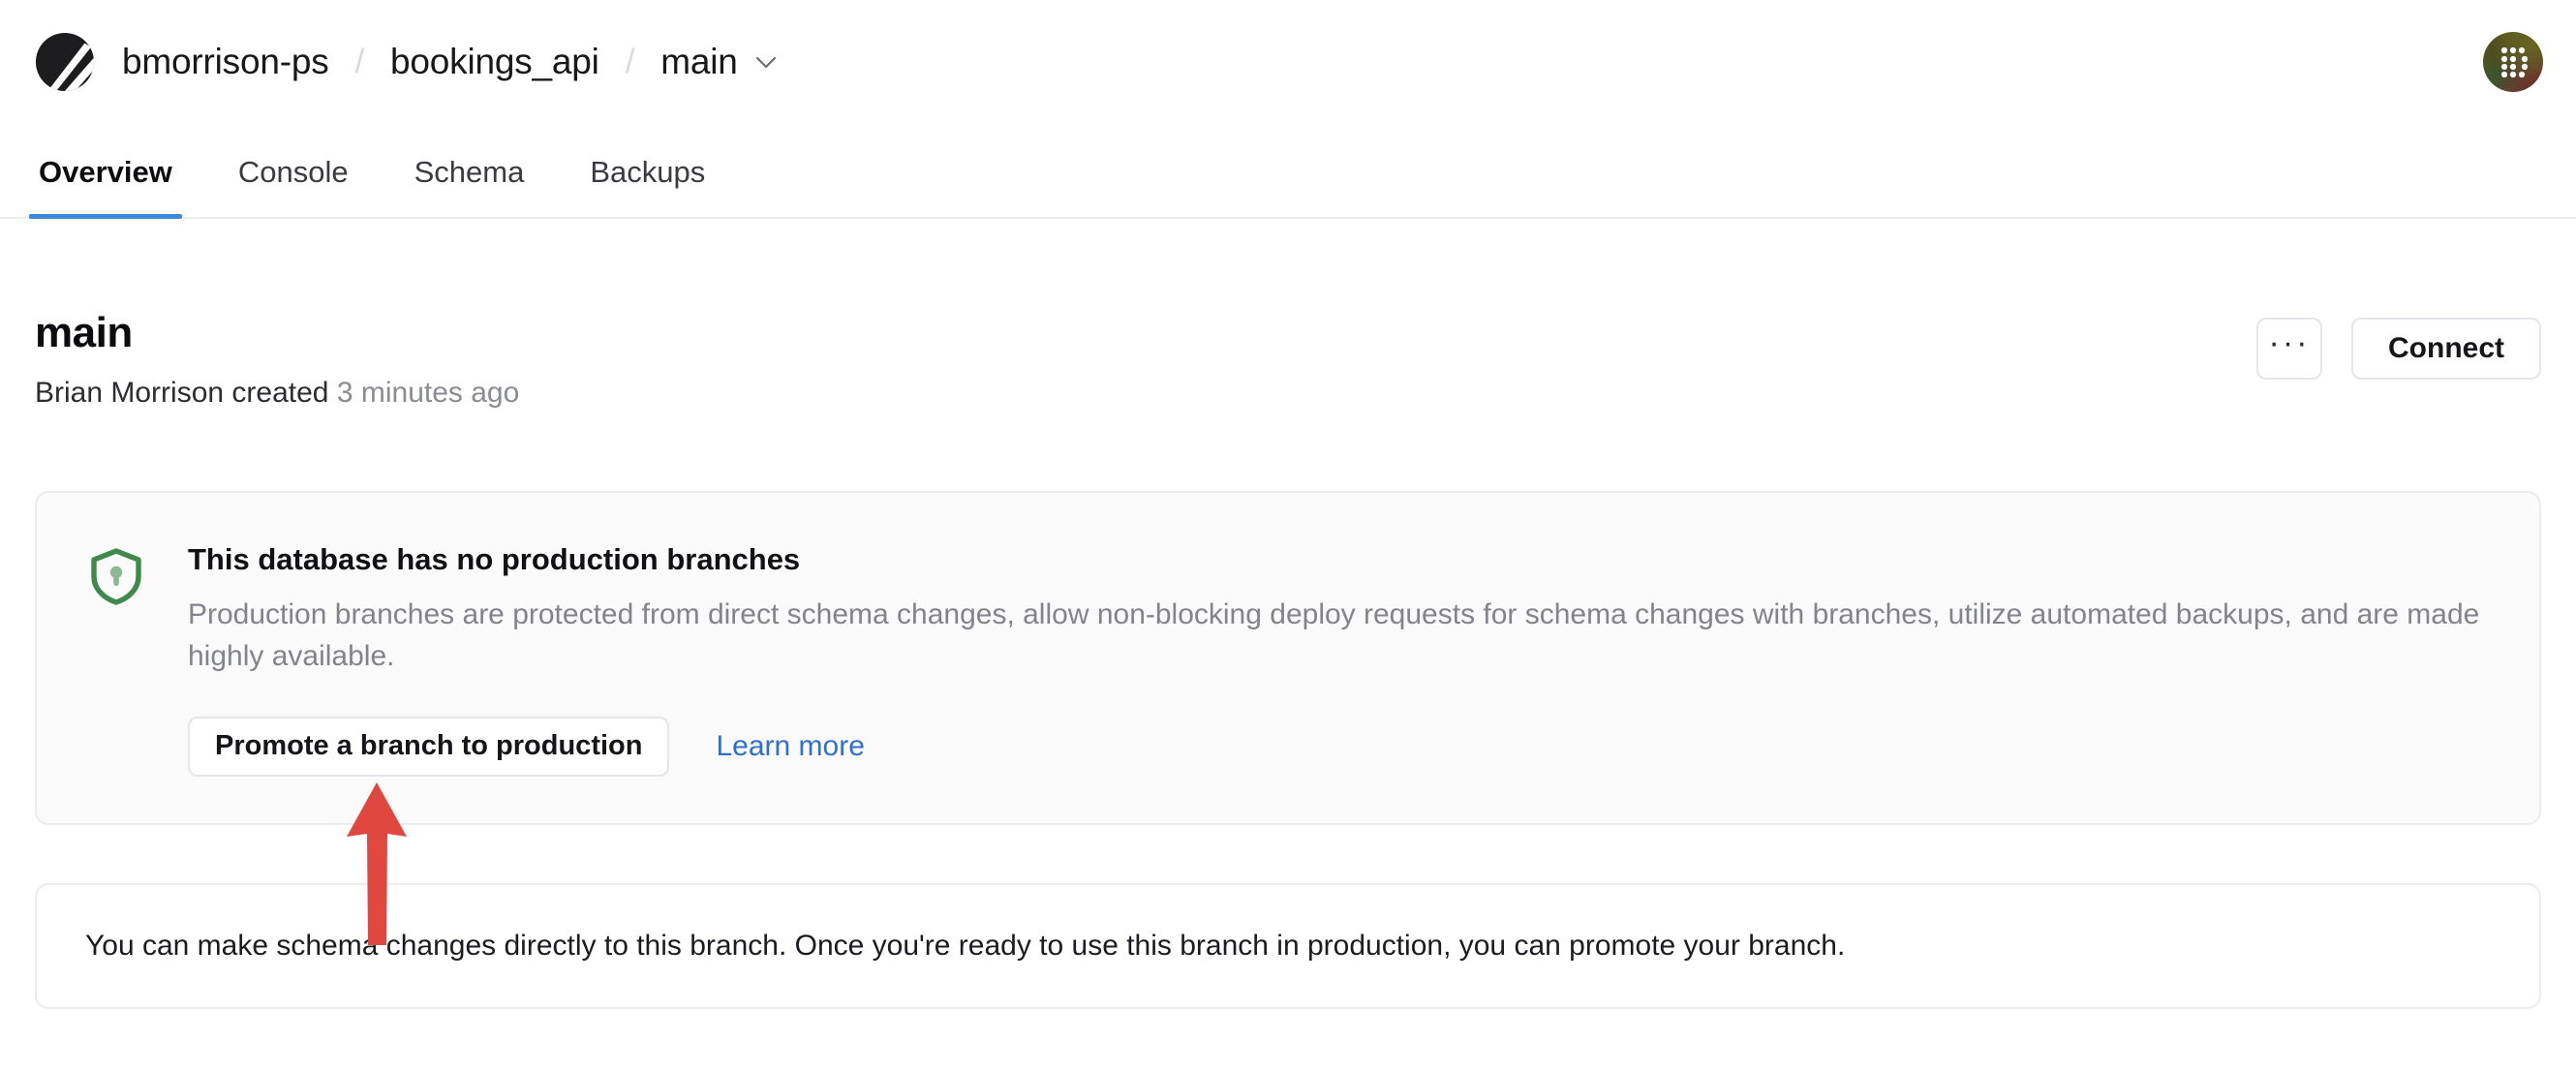  What do you see at coordinates (1145, 393) in the screenshot?
I see `branch-meta: Brian Morrison created 3 minutes ago` at bounding box center [1145, 393].